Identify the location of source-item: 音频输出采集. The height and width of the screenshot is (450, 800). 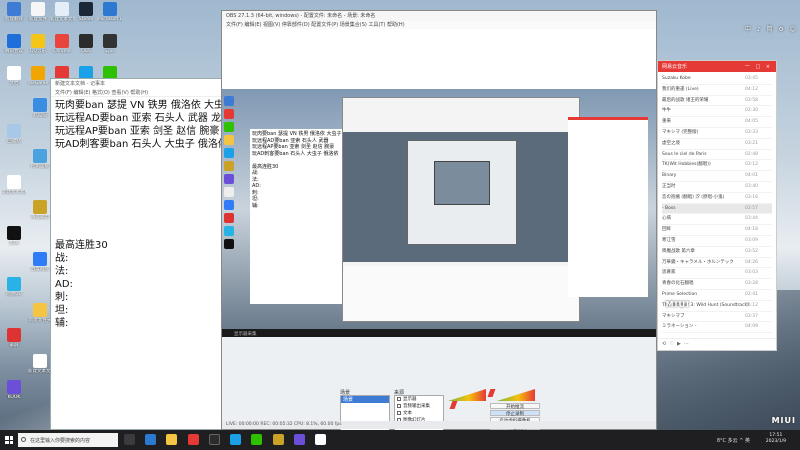
(419, 406).